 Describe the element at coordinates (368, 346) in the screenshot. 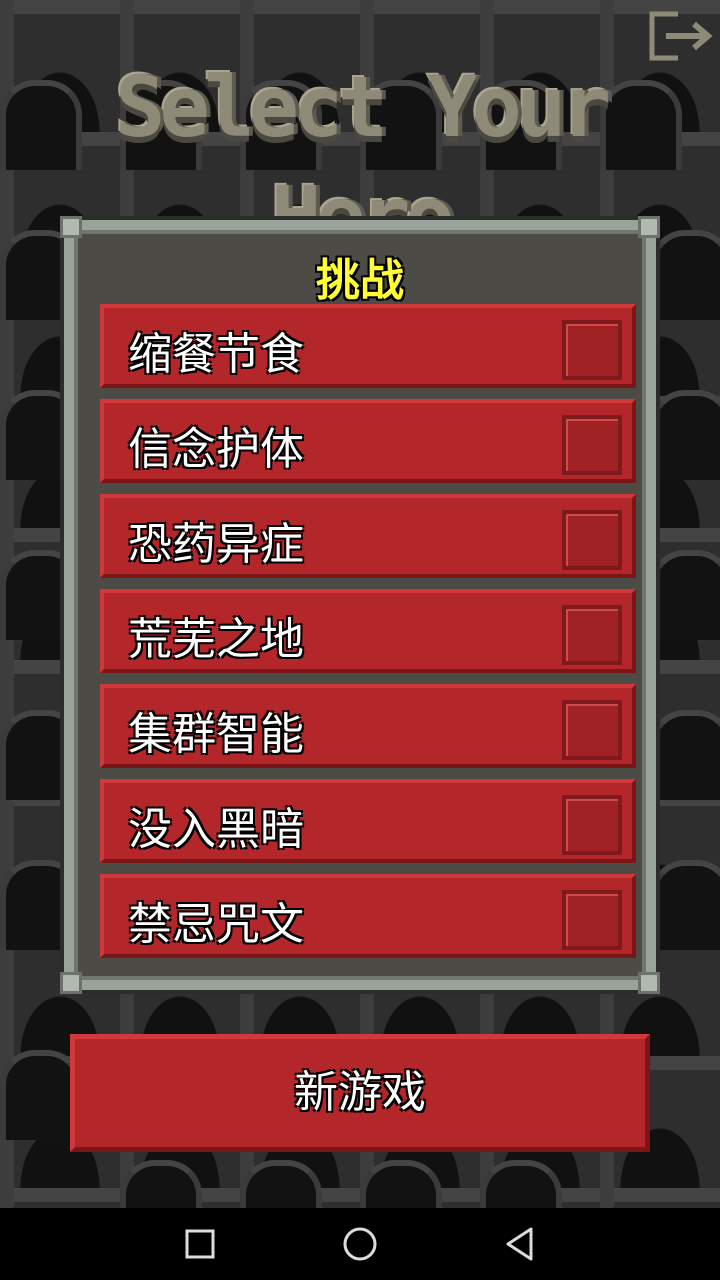

I see `challenge-toggle: 缩餐节食` at that location.